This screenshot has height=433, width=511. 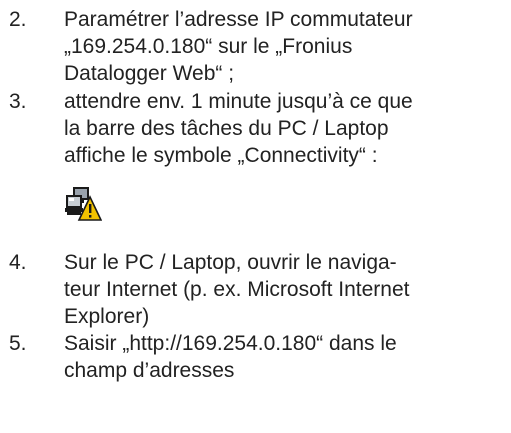 I want to click on step-line: teur Internet (p. ex. Microsoft Internet, so click(x=237, y=289).